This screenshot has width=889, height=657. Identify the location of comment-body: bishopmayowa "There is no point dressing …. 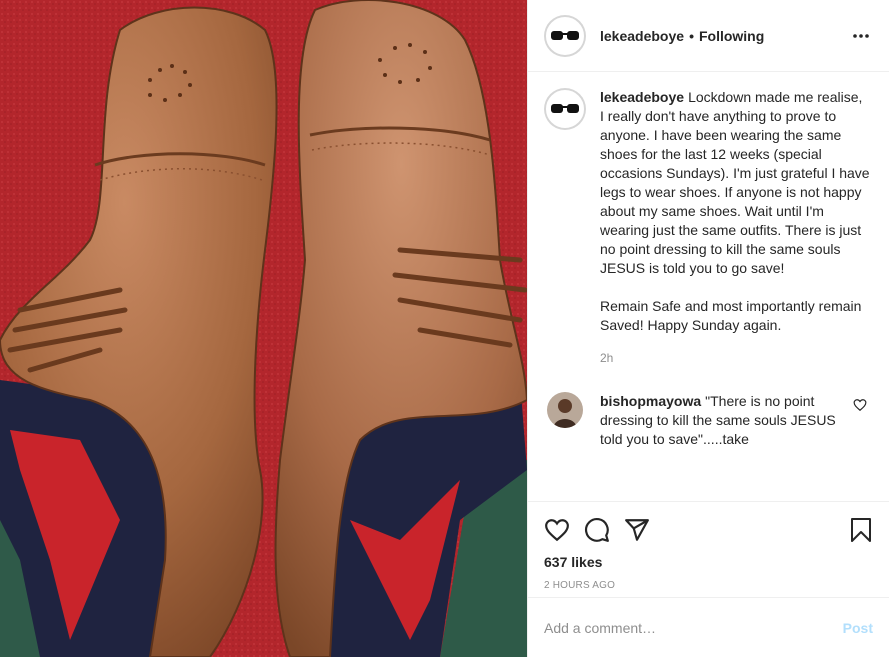
(720, 420).